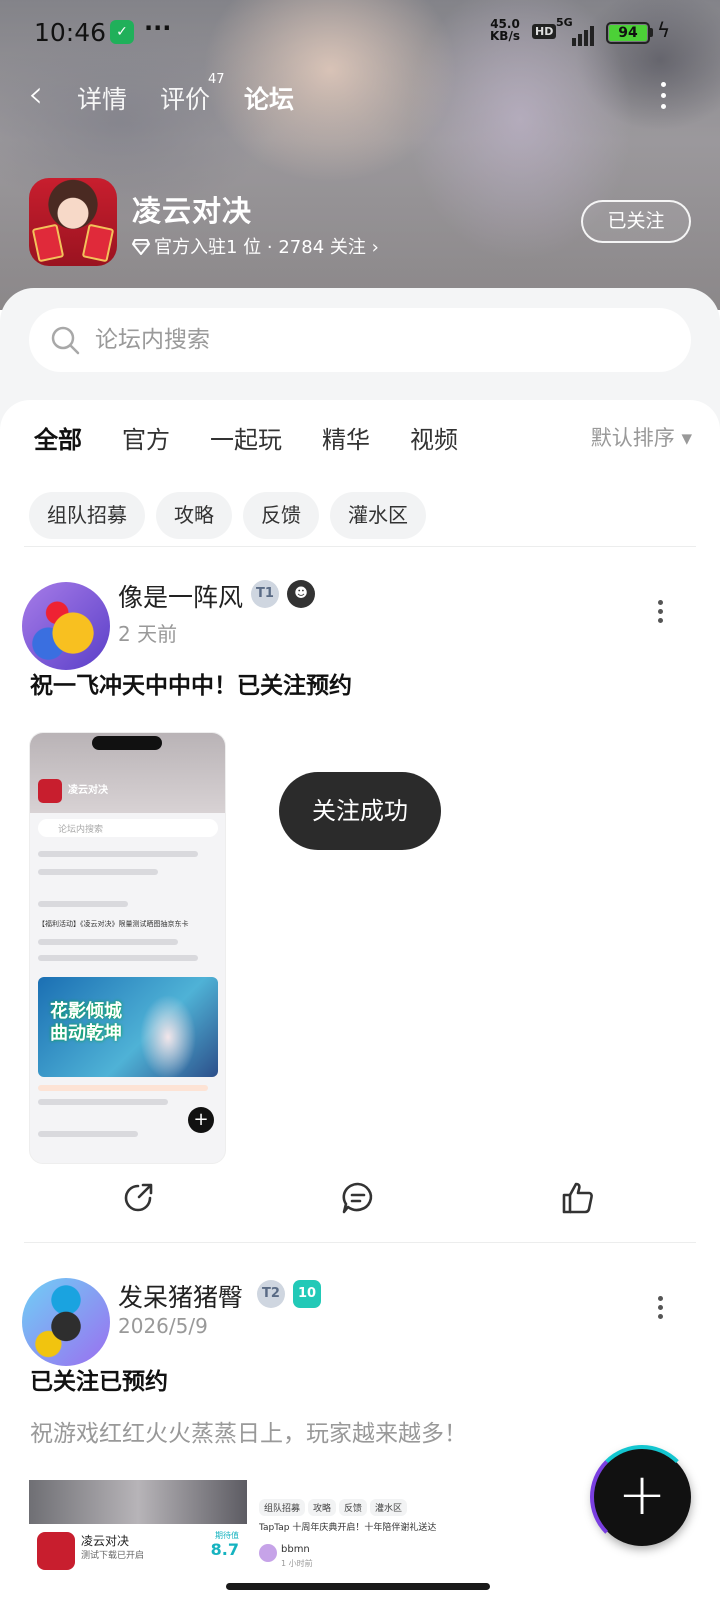 The width and height of the screenshot is (720, 1600). What do you see at coordinates (141, 247) in the screenshot?
I see `diamond-icon` at bounding box center [141, 247].